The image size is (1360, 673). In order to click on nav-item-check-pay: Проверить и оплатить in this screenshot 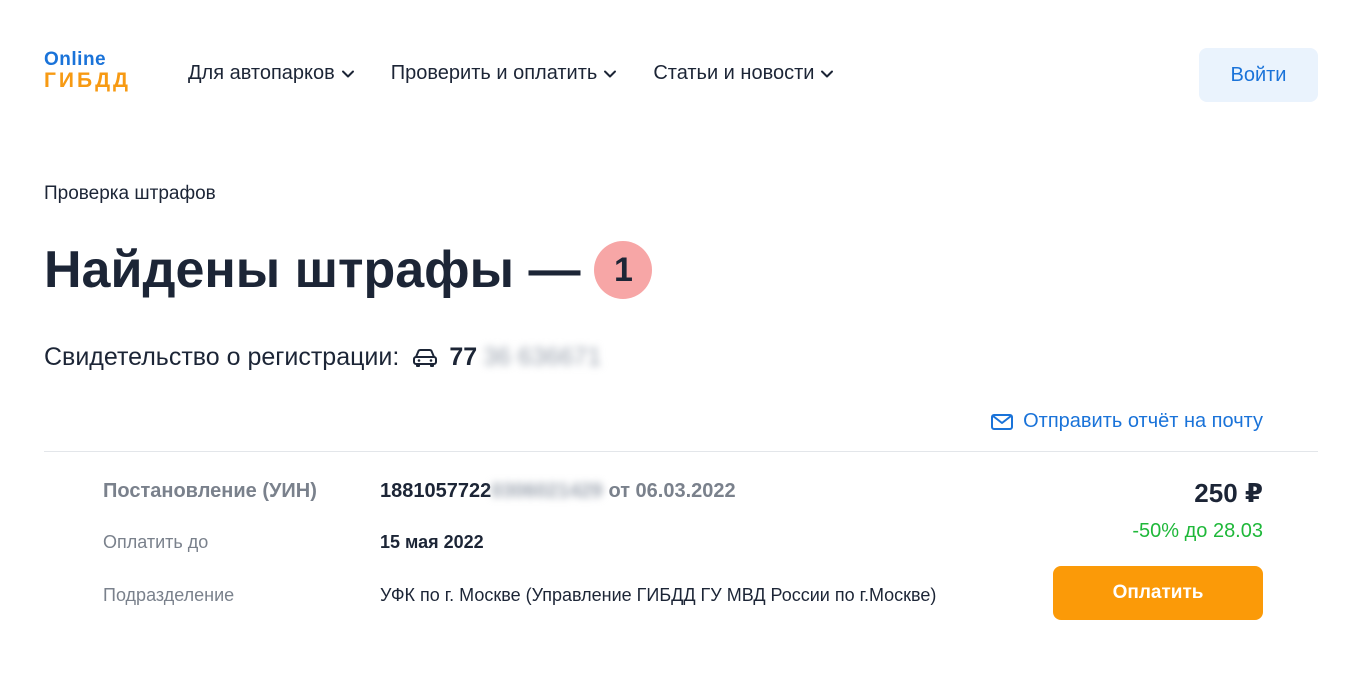, I will do `click(504, 73)`.